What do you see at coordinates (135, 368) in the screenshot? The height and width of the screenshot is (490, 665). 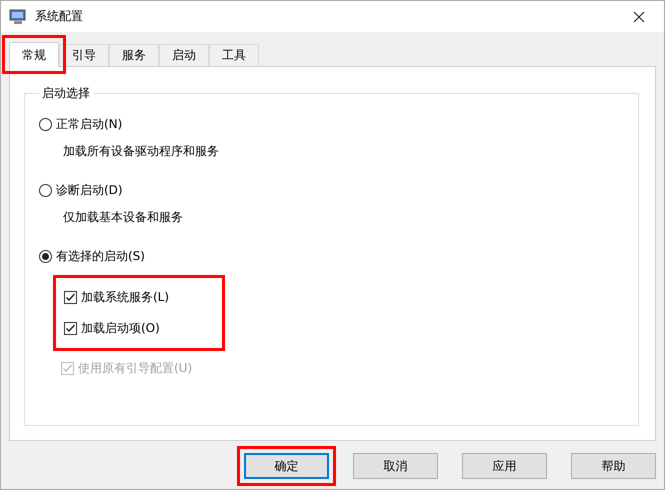 I see `checkbox-label: 使用原有引导配置(U)` at bounding box center [135, 368].